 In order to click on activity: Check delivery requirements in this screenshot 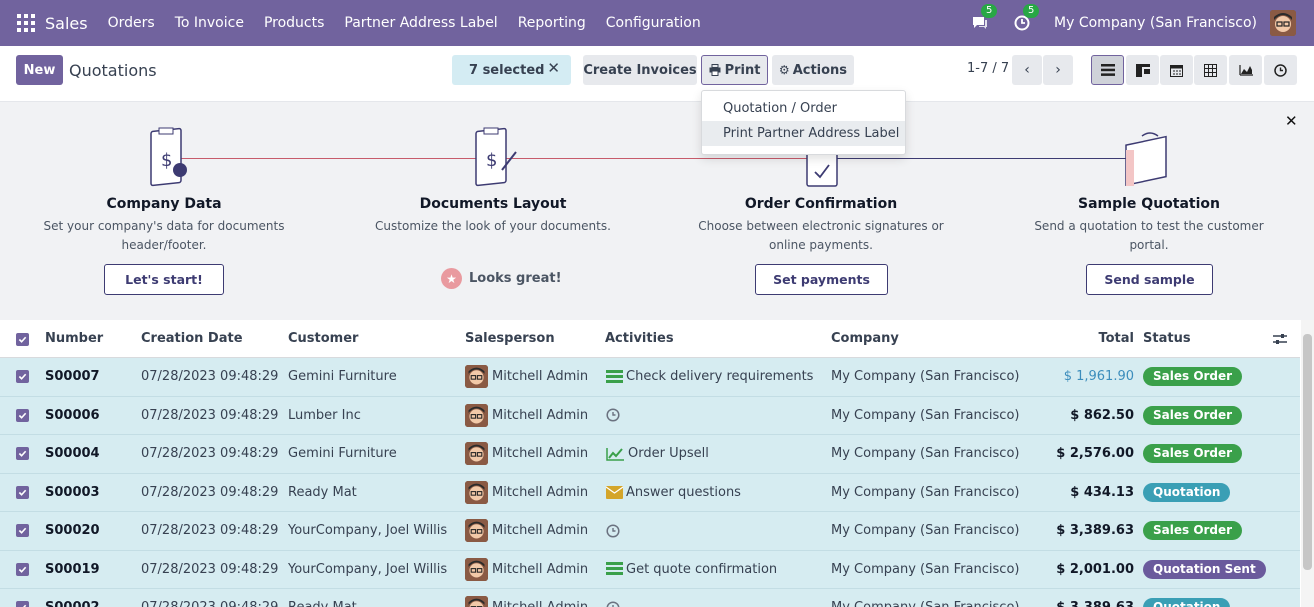, I will do `click(709, 376)`.